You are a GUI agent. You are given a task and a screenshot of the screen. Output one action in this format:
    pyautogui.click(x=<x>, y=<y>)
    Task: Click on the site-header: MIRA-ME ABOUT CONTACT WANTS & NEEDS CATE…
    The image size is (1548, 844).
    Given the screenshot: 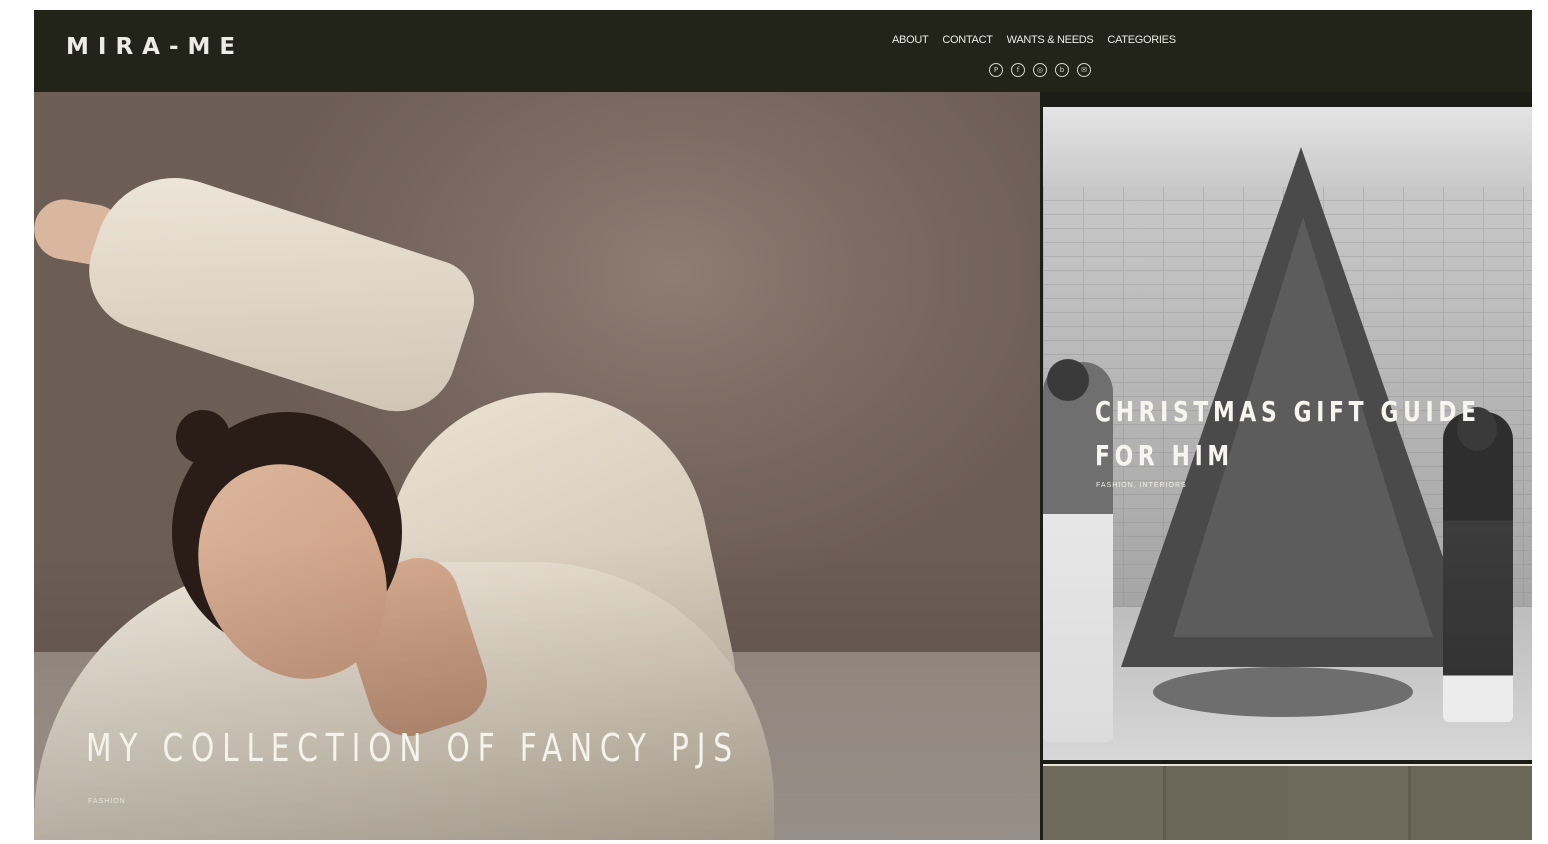 What is the action you would take?
    pyautogui.click(x=783, y=51)
    